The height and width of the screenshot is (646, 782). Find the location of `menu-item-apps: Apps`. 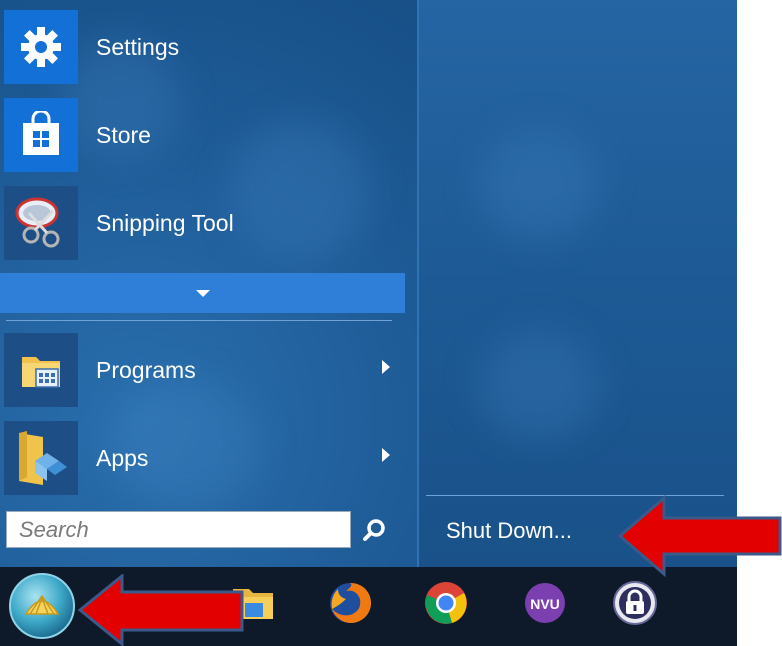

menu-item-apps: Apps is located at coordinates (205, 458).